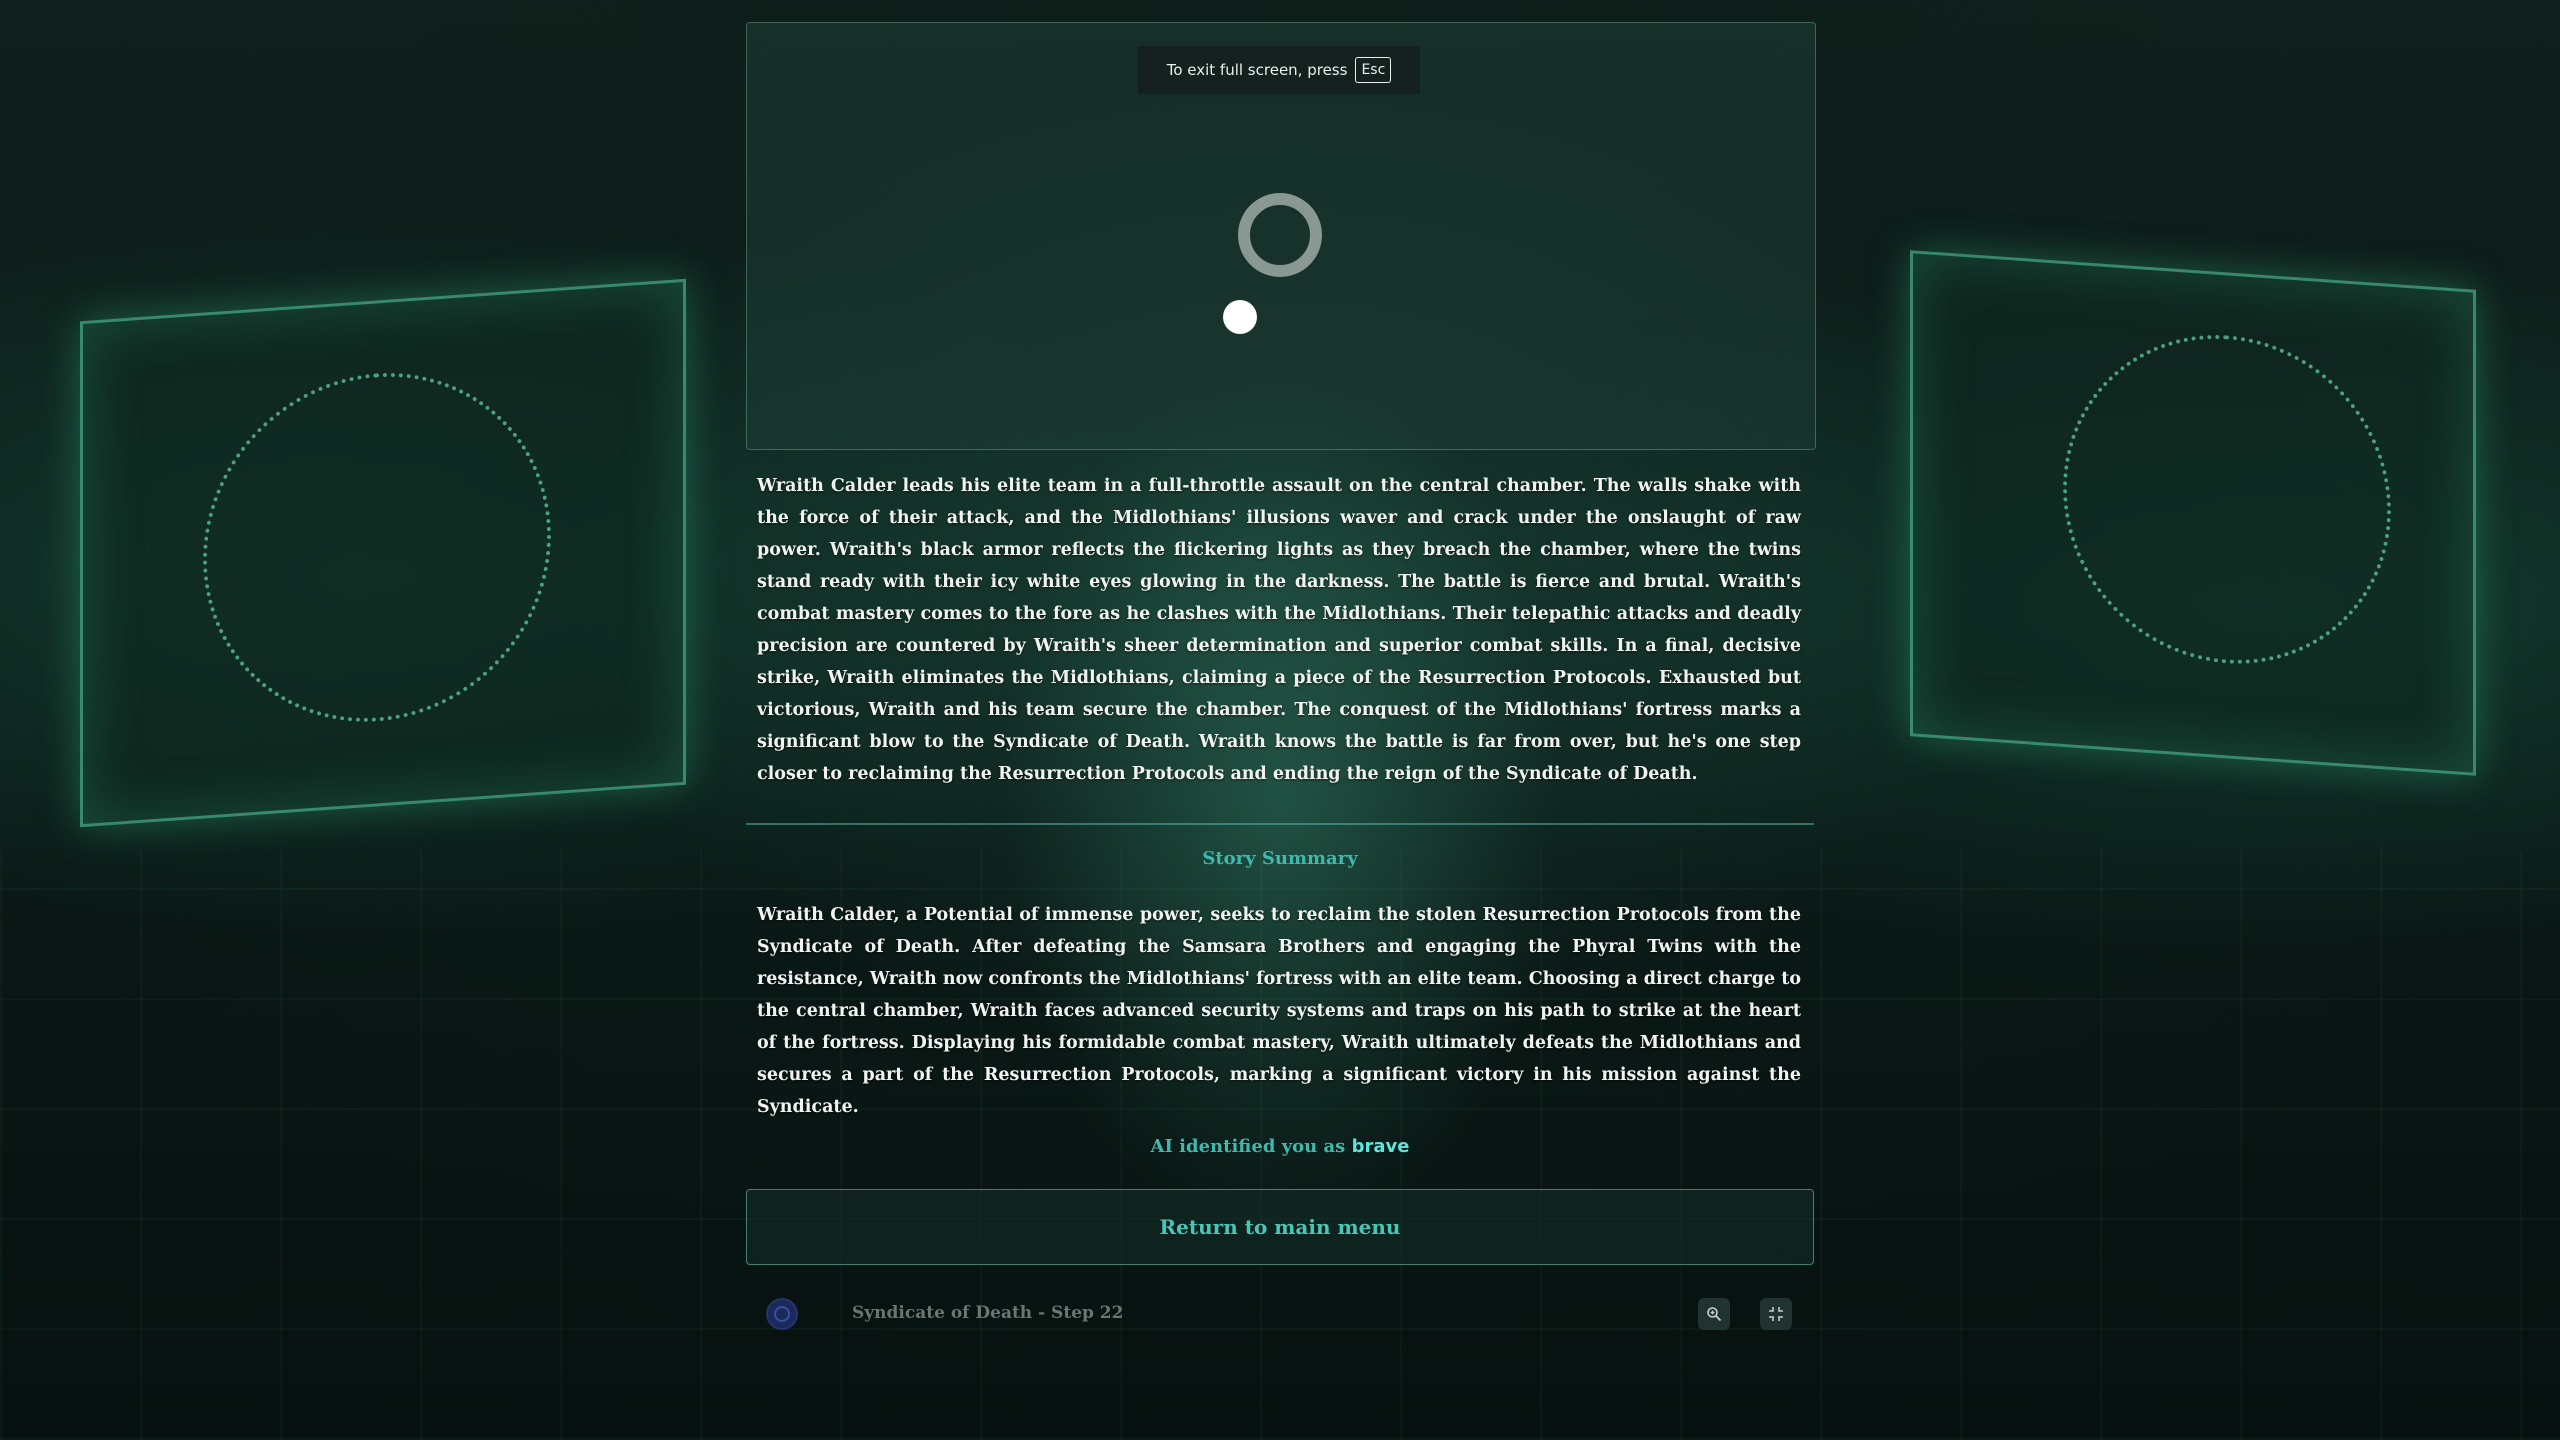 The width and height of the screenshot is (2560, 1440). Describe the element at coordinates (1280, 1315) in the screenshot. I see `footer-bar: Syndicate of Death - Step 22` at that location.